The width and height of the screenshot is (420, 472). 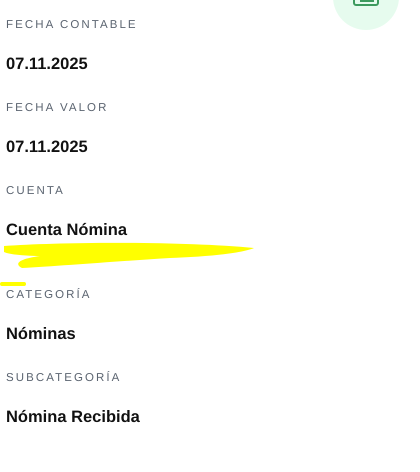 I want to click on field-label: SUBCATEGORÍA, so click(x=64, y=378).